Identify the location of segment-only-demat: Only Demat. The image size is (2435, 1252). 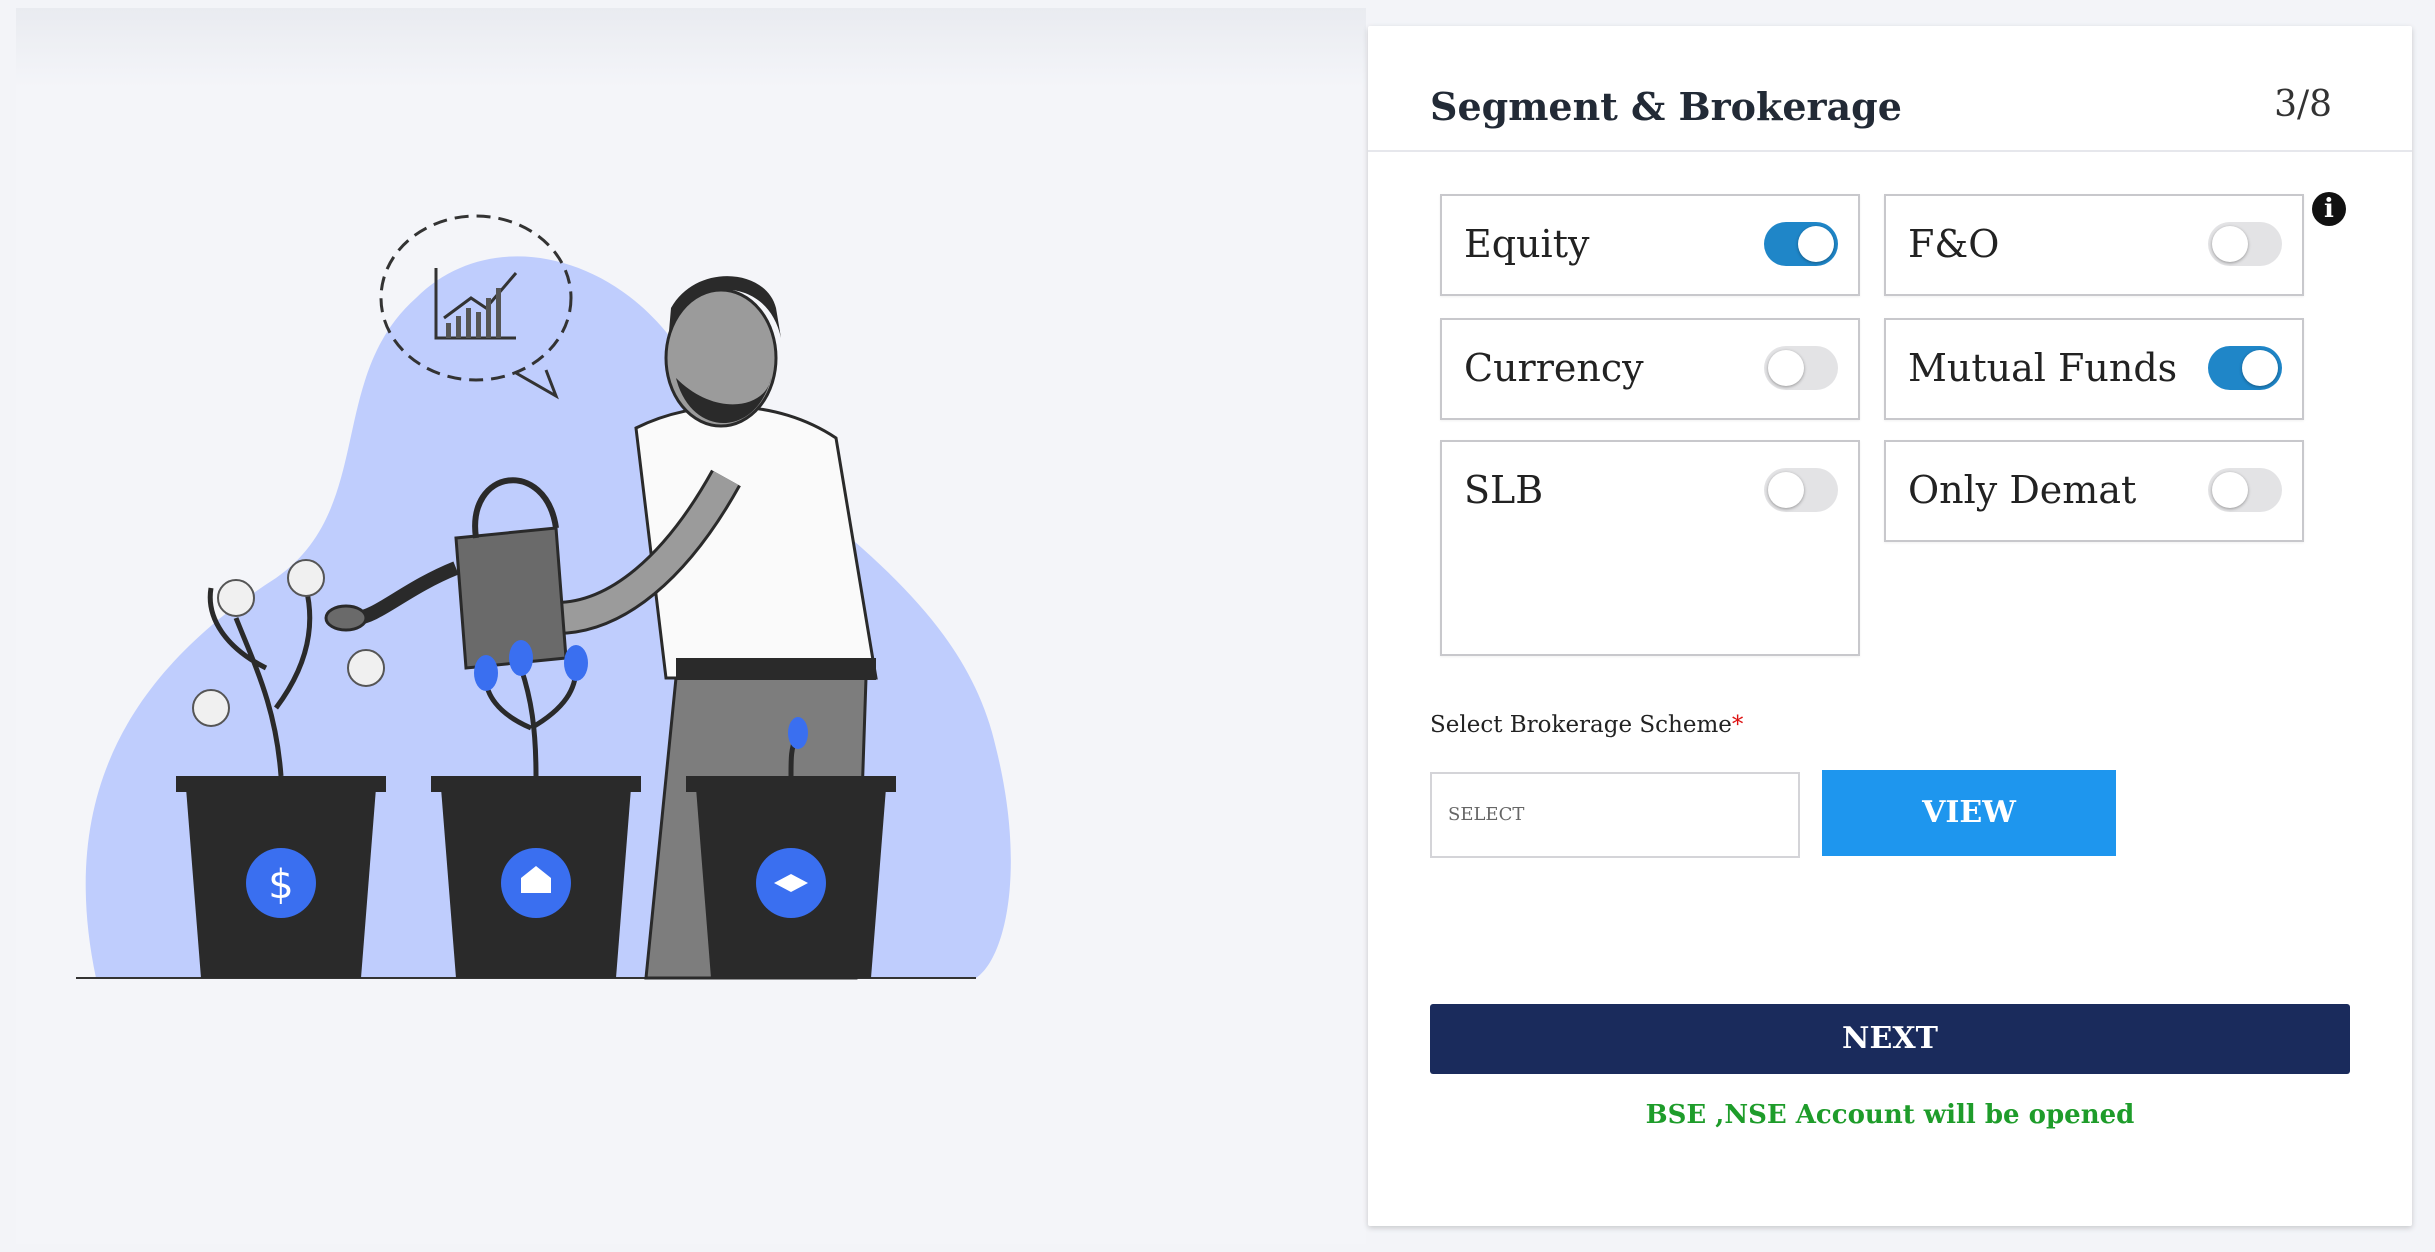
(2094, 491).